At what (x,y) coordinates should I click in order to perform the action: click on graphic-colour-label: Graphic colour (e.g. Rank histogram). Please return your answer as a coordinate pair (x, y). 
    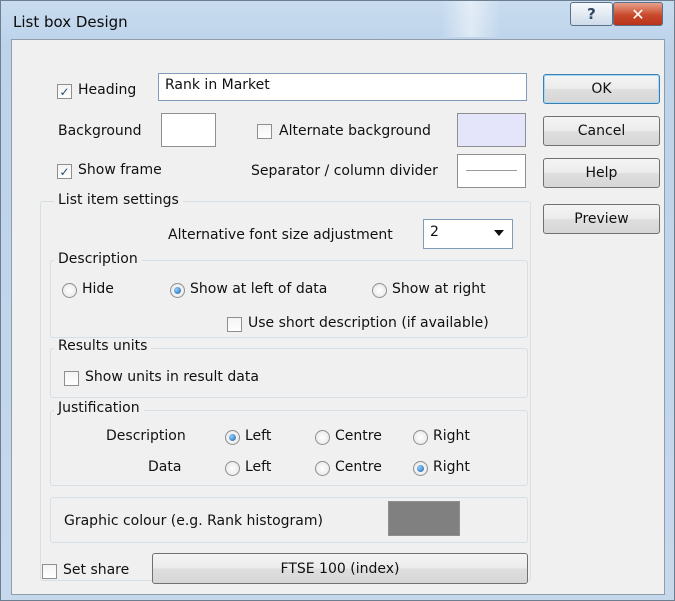
    Looking at the image, I should click on (193, 521).